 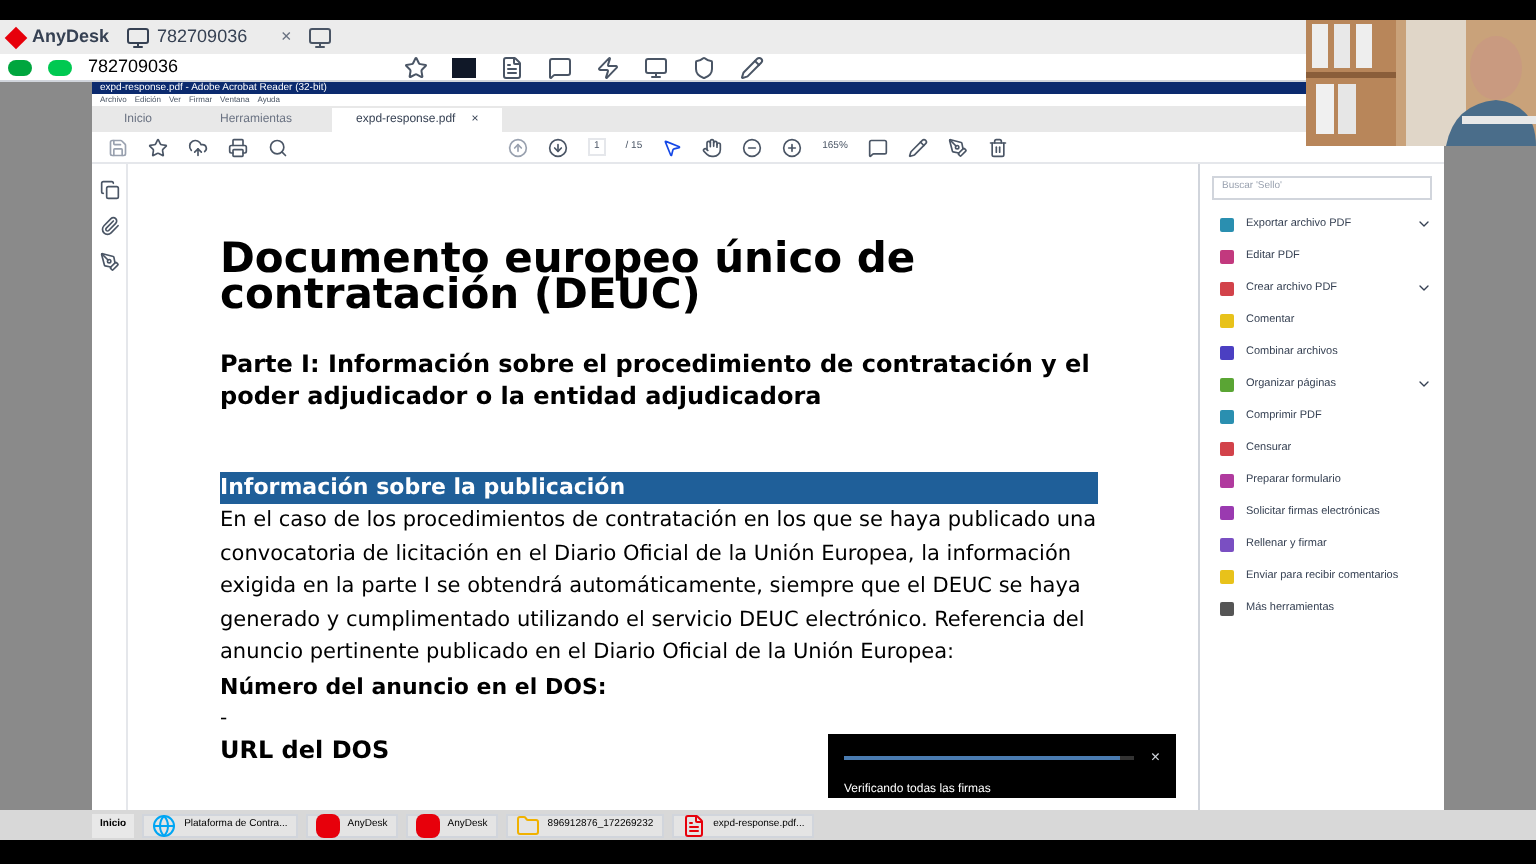 I want to click on zoom-in-icon, so click(x=792, y=147).